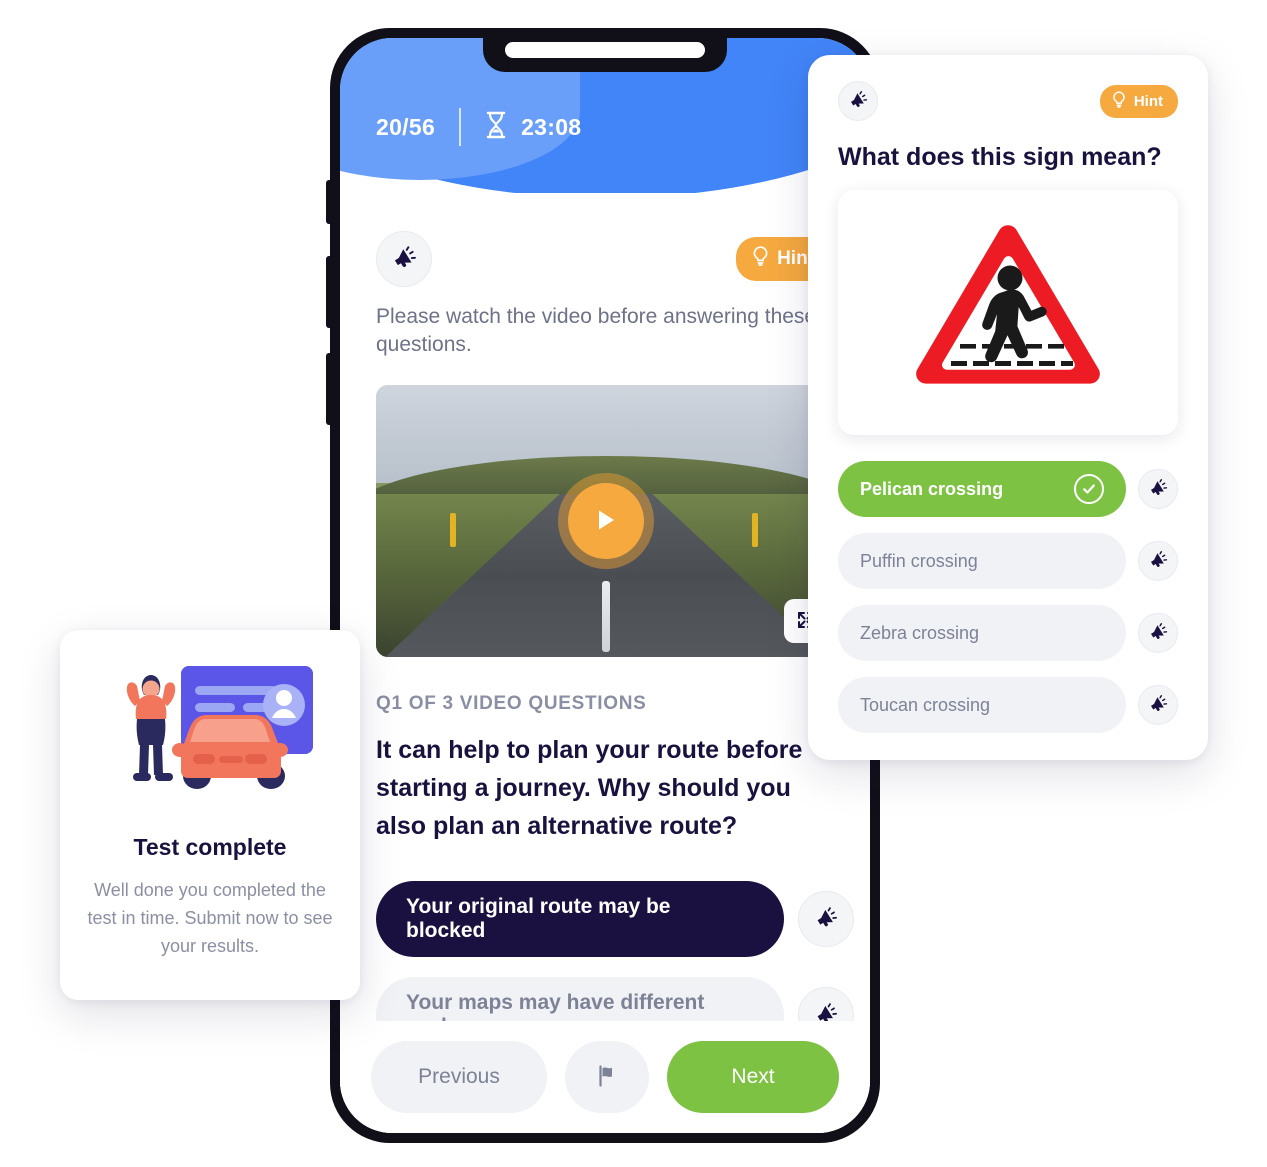 This screenshot has height=1167, width=1267. I want to click on sign-image-container, so click(1008, 312).